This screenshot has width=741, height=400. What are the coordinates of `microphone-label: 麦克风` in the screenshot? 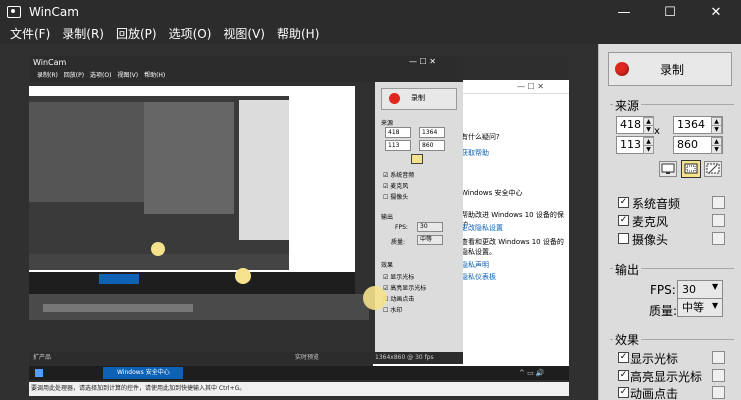 It's located at (650, 222).